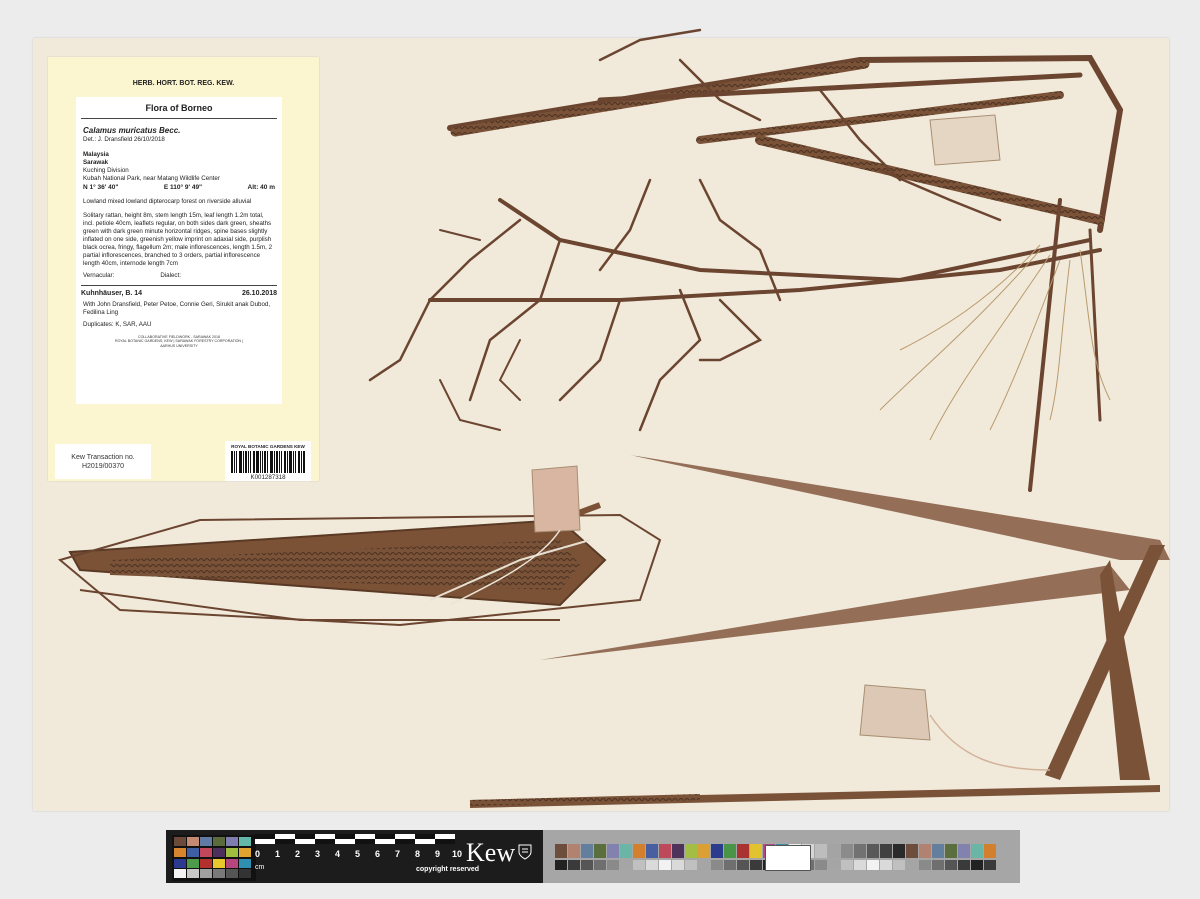 Image resolution: width=1200 pixels, height=899 pixels. What do you see at coordinates (781, 856) in the screenshot?
I see `color-target-panel` at bounding box center [781, 856].